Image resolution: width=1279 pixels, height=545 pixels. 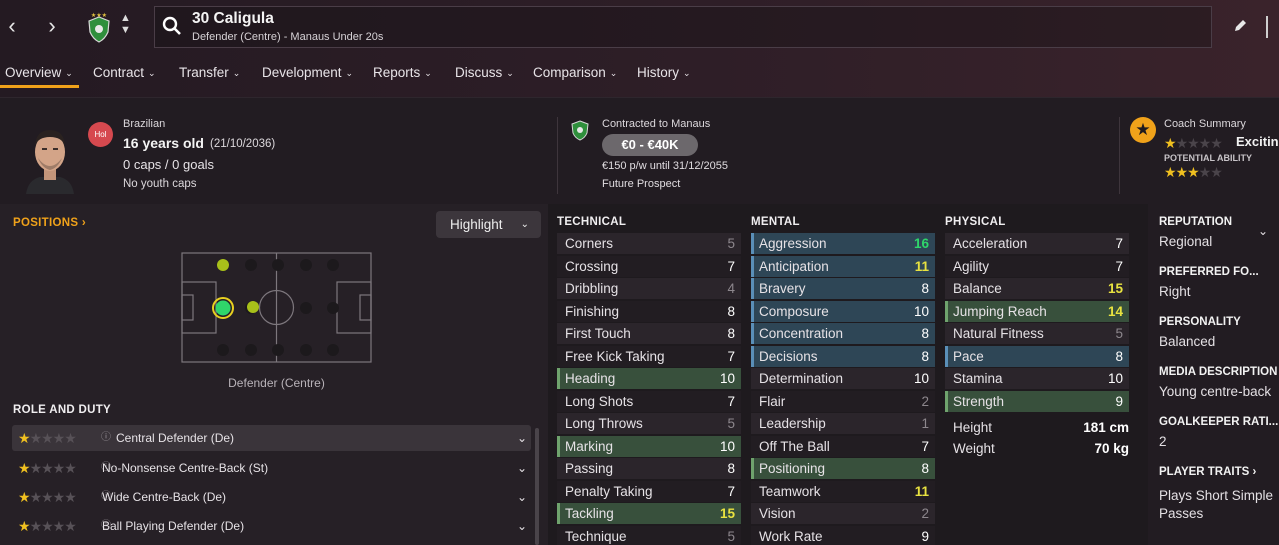 What do you see at coordinates (1037, 333) in the screenshot?
I see `attribute-row: Natural Fitness 5` at bounding box center [1037, 333].